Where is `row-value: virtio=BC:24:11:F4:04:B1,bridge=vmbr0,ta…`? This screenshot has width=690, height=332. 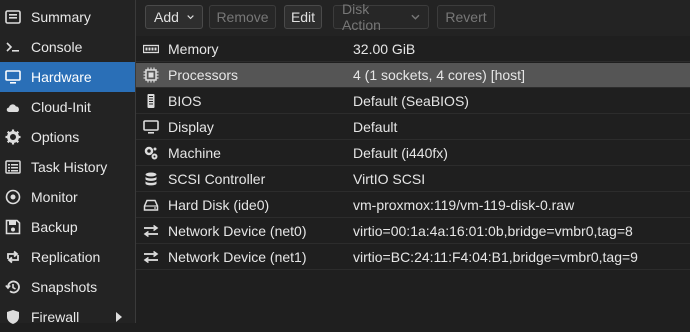
row-value: virtio=BC:24:11:F4:04:B1,bridge=vmbr0,ta… is located at coordinates (495, 257).